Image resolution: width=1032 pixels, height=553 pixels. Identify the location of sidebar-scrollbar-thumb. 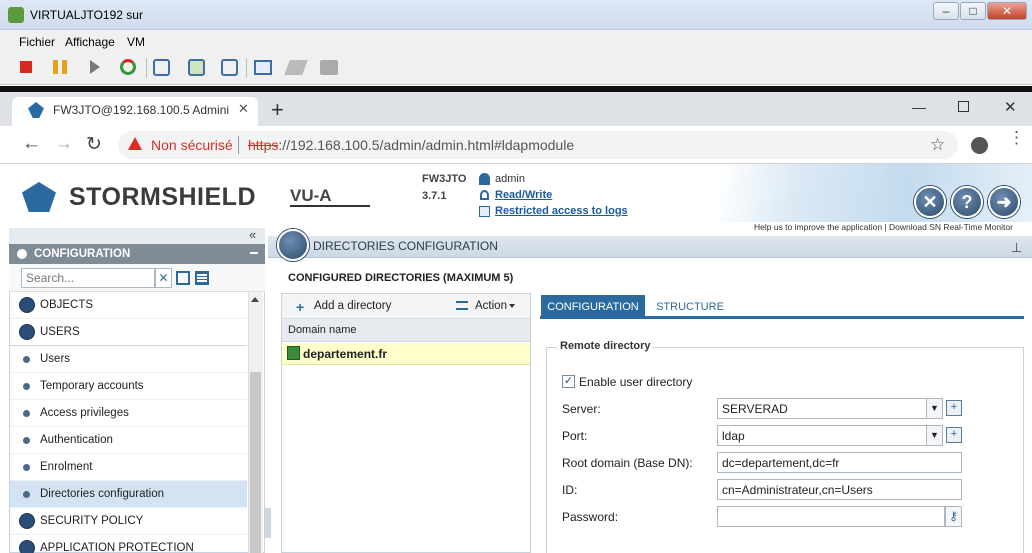
(255, 462).